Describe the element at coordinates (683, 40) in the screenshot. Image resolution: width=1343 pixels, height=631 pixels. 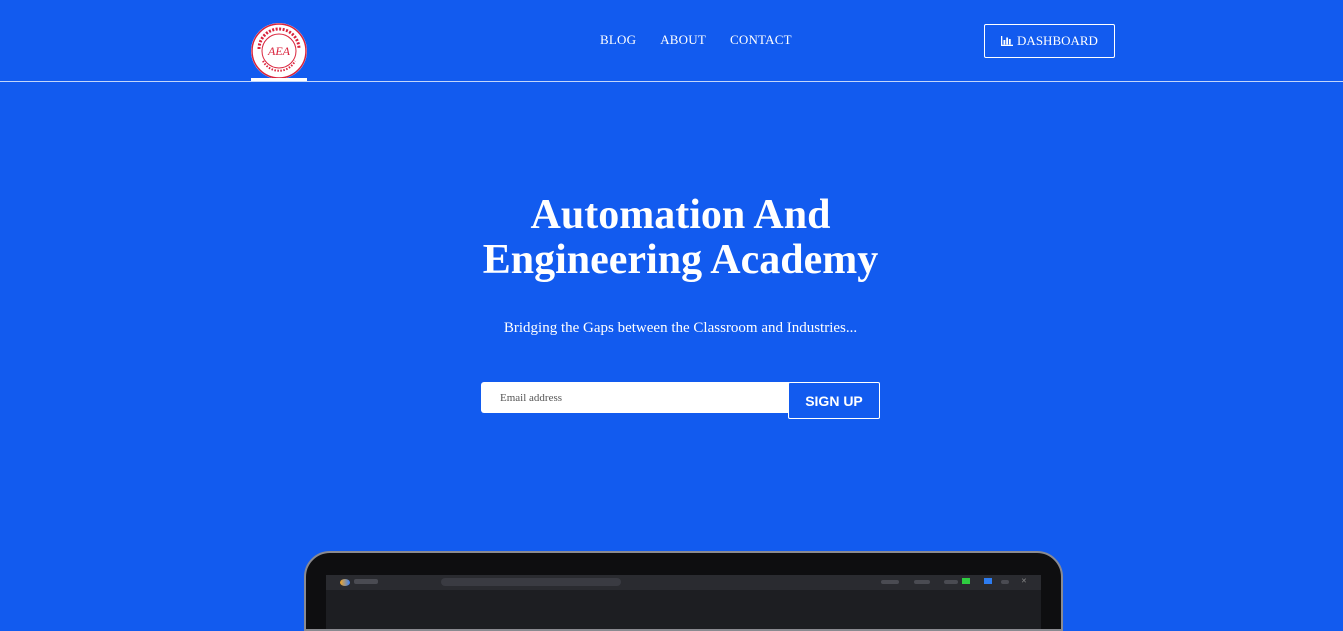
I see `nav-about-link: ABOUT` at that location.